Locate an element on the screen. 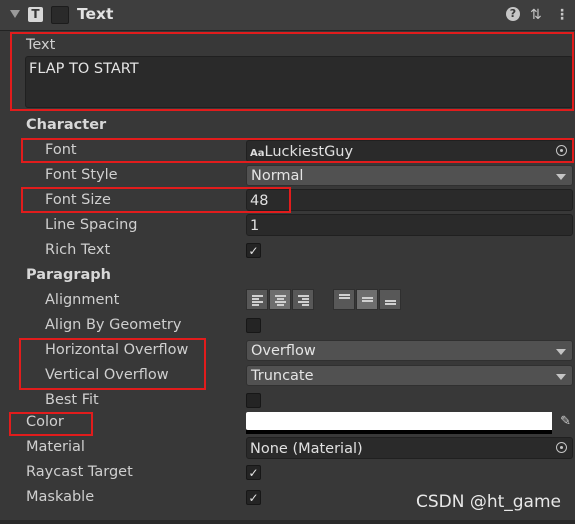 This screenshot has height=524, width=575. maskable-checkbox: ✓ is located at coordinates (253, 497).